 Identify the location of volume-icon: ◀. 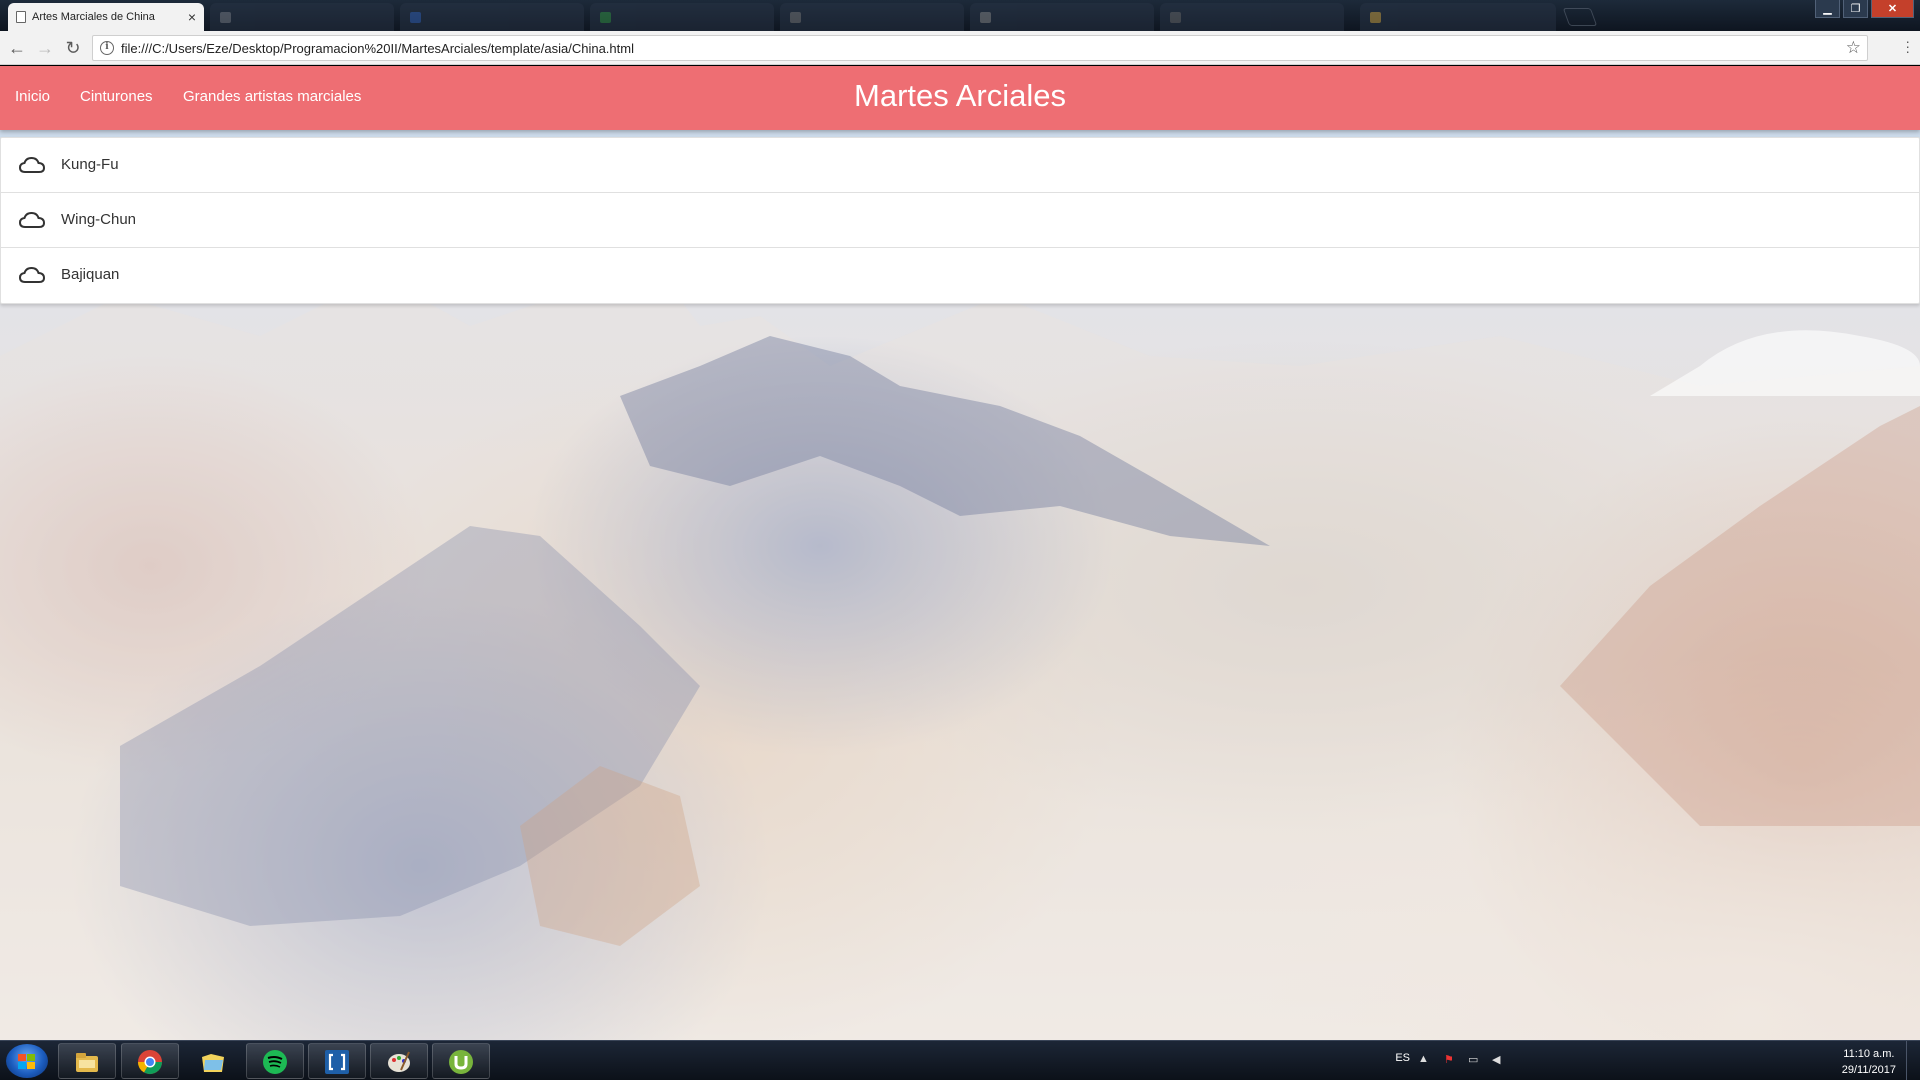
(1499, 1060).